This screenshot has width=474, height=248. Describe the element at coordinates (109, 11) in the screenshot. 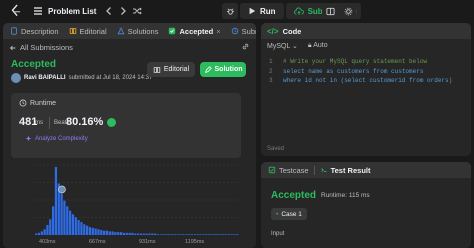

I see `previous-problem-icon` at that location.